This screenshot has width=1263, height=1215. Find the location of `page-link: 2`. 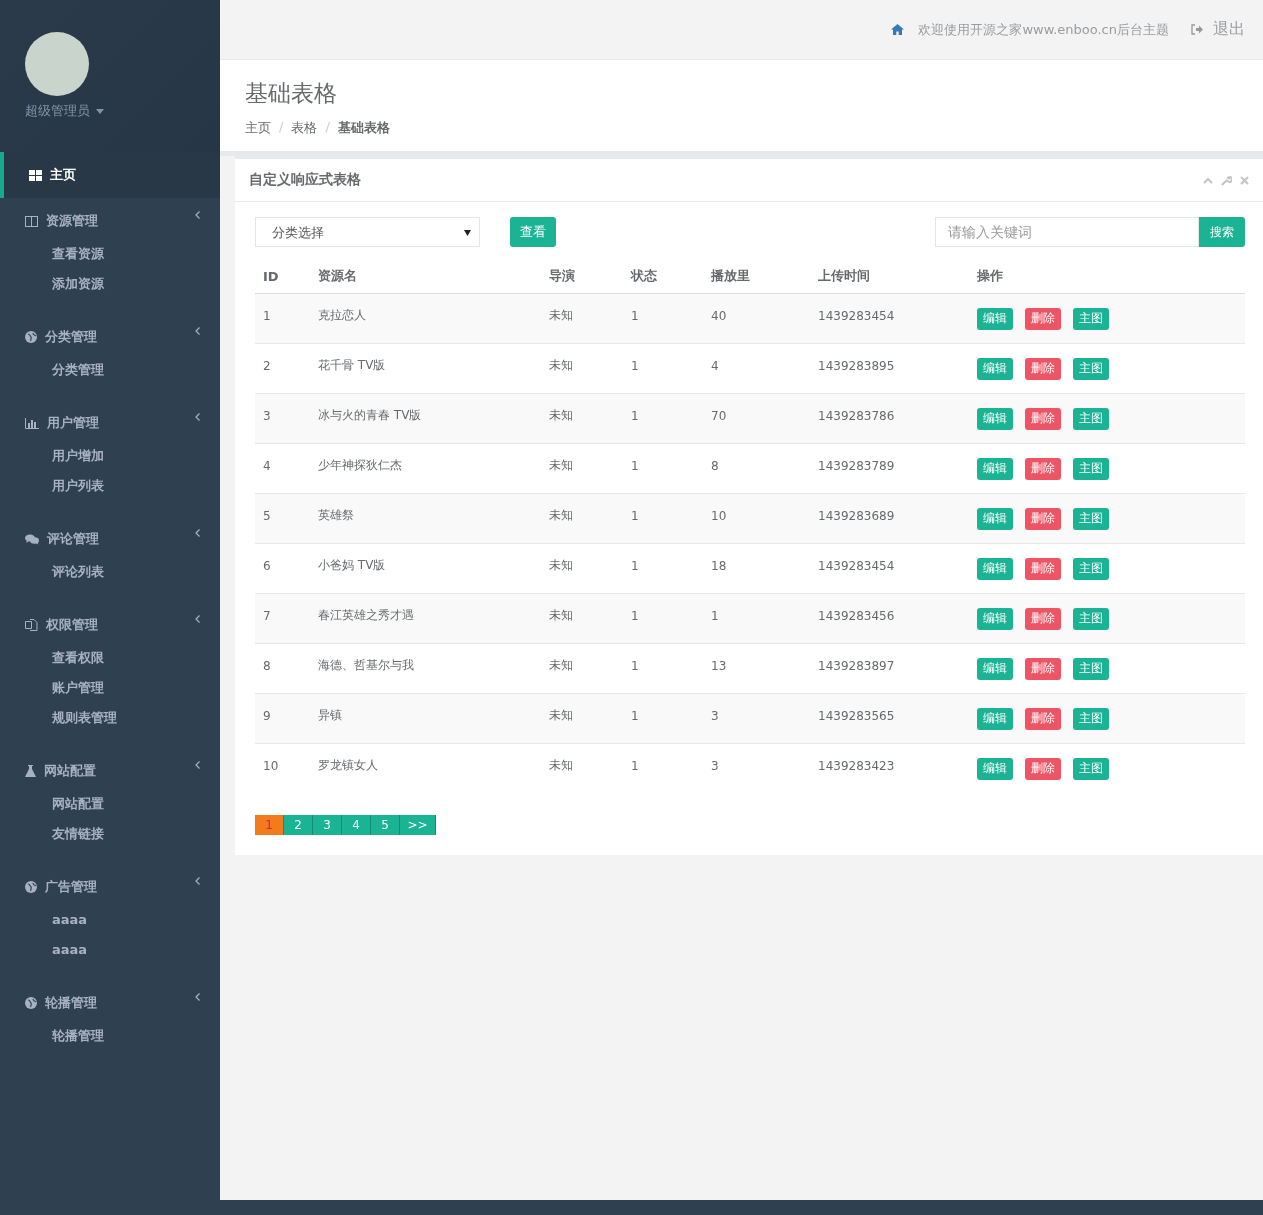

page-link: 2 is located at coordinates (298, 825).